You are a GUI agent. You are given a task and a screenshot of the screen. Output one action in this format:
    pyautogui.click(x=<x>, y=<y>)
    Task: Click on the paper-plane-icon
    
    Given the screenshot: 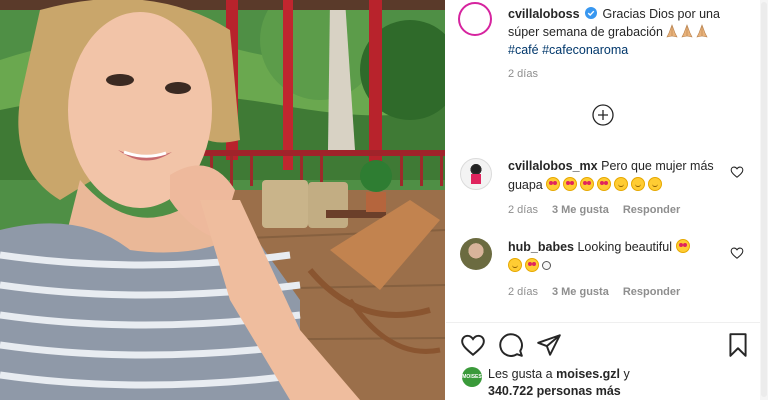 What is the action you would take?
    pyautogui.click(x=549, y=345)
    